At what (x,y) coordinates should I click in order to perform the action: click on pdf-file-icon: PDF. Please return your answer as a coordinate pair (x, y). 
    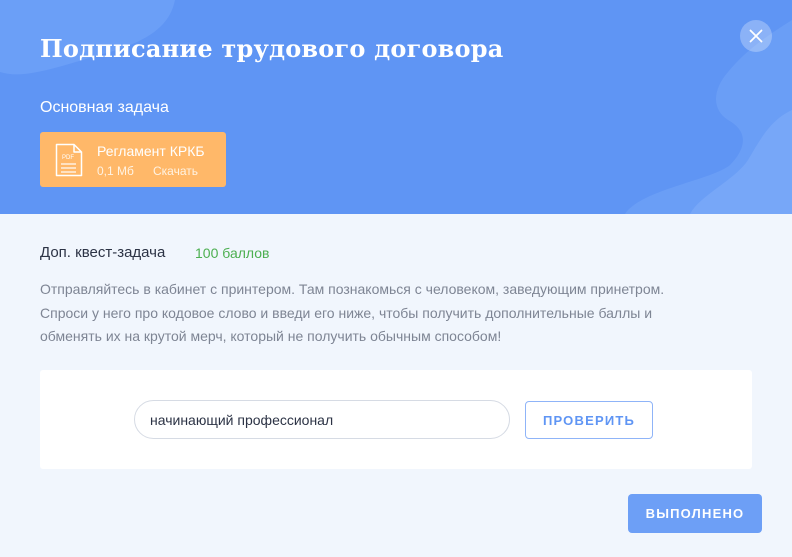
    Looking at the image, I should click on (69, 160).